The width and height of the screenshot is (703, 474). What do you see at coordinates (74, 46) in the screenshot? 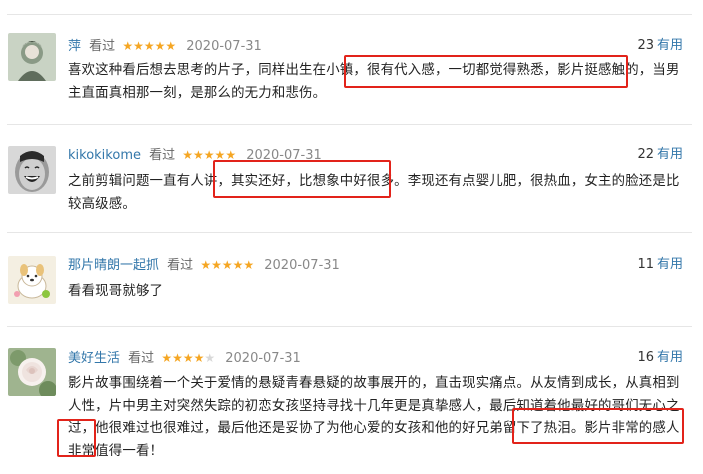
I see `username-link: 萍` at bounding box center [74, 46].